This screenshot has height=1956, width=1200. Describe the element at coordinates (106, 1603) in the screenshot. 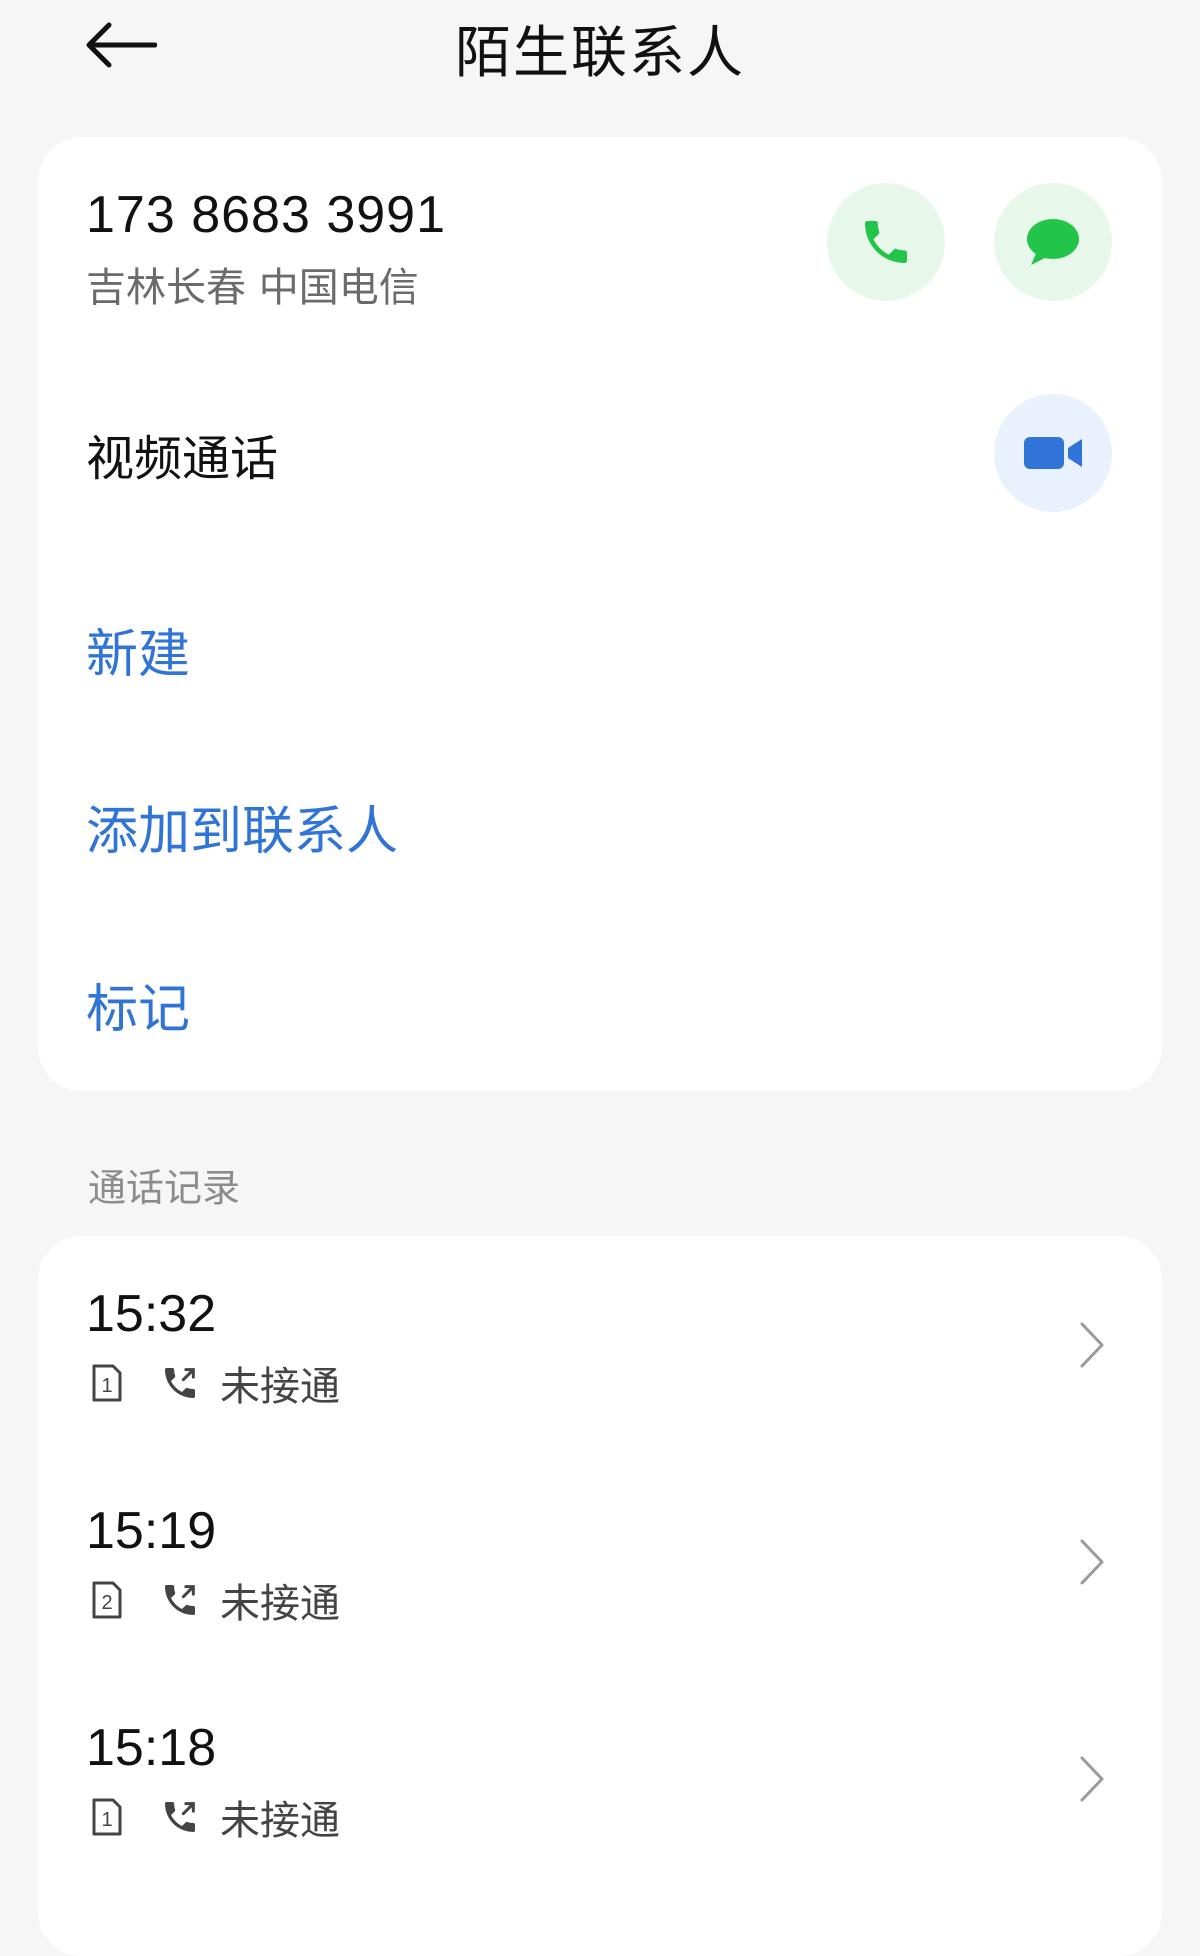

I see `sim-slot-number: 2` at that location.